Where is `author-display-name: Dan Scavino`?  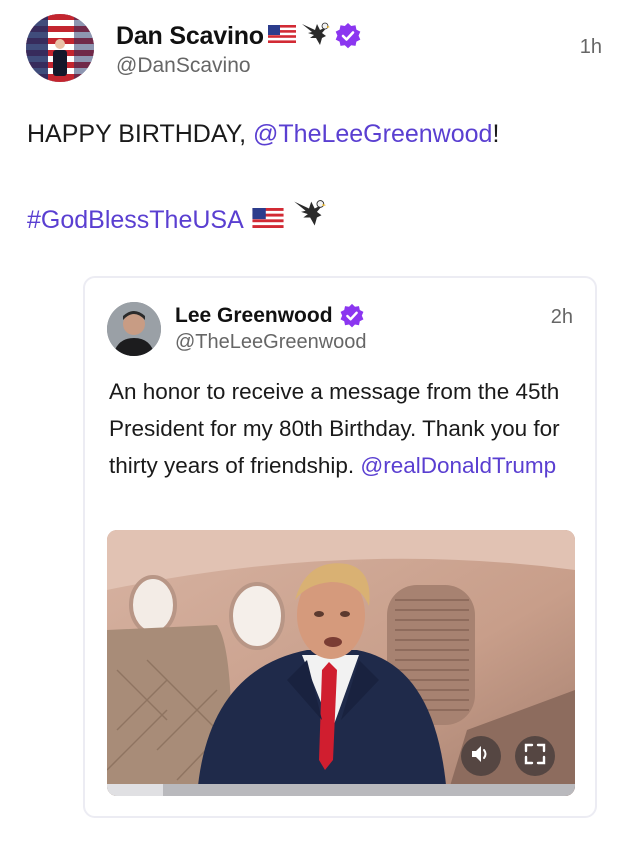
author-display-name: Dan Scavino is located at coordinates (190, 36).